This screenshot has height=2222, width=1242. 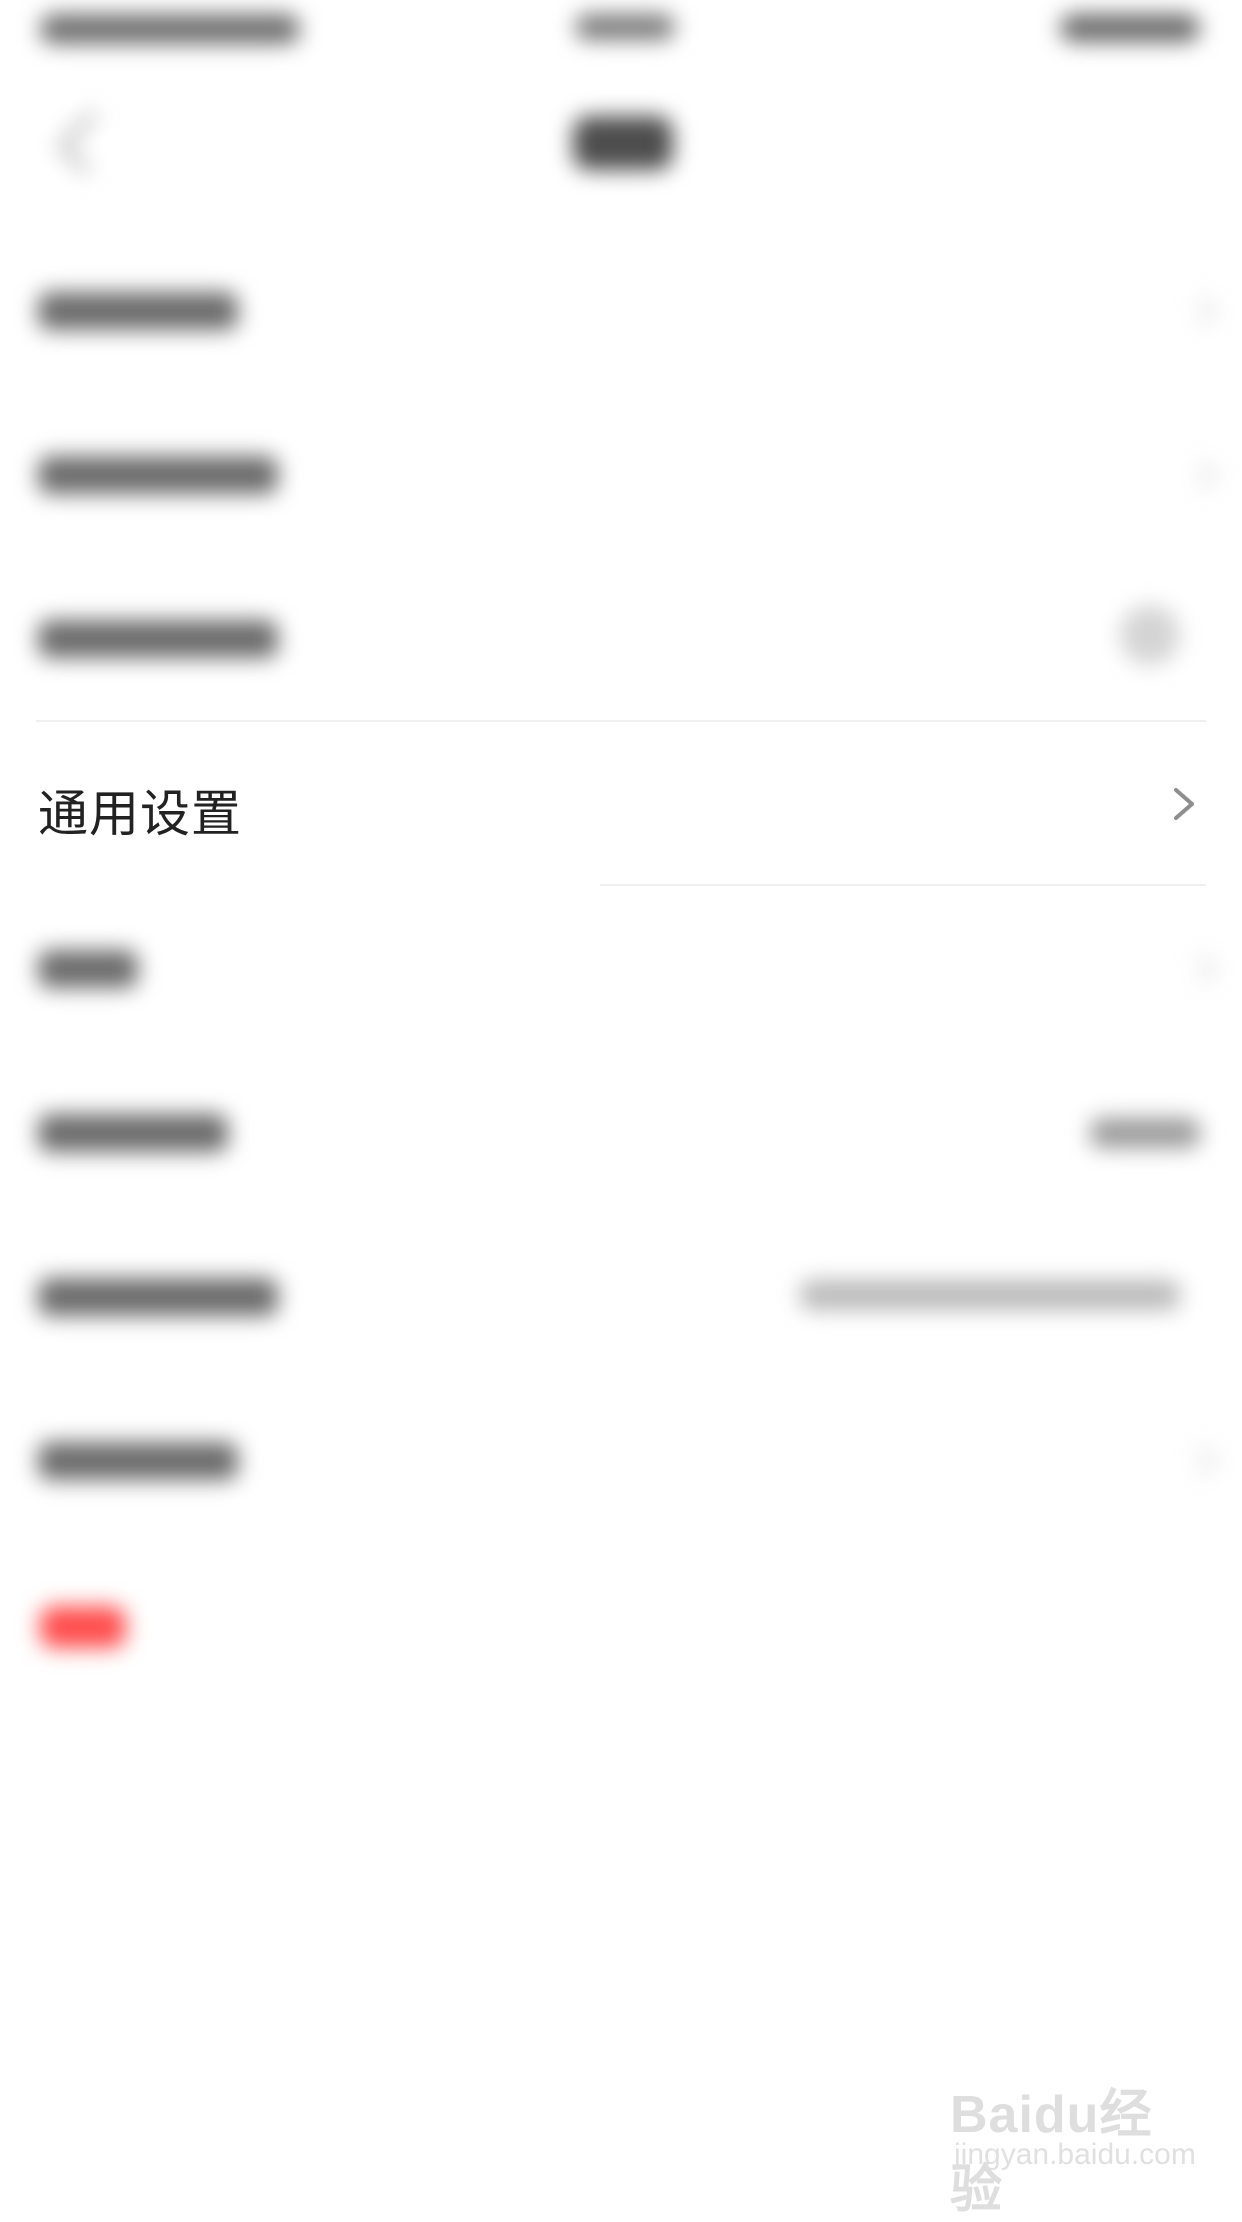 I want to click on settings-row-7-value, so click(x=990, y=1295).